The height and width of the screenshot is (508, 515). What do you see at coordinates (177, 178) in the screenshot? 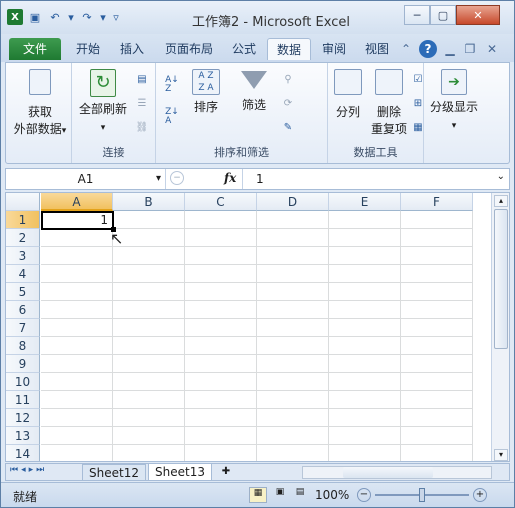
I see `expand-icon: −` at bounding box center [177, 178].